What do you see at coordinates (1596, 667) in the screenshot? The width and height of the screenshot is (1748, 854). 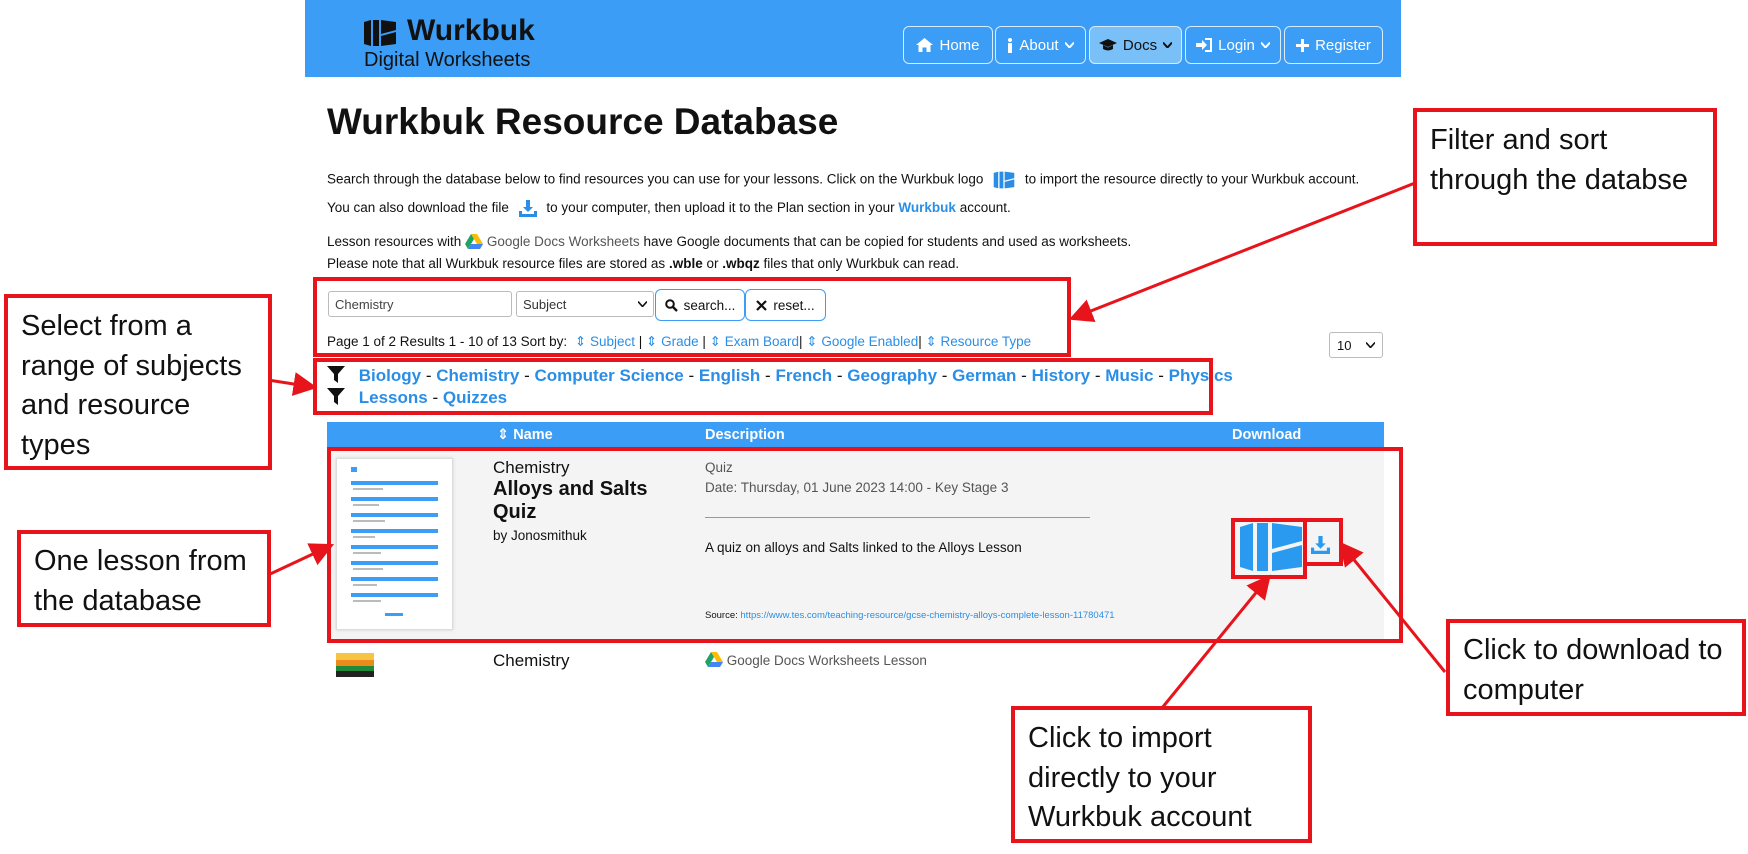 I see `callout-download: Click to download to computer` at bounding box center [1596, 667].